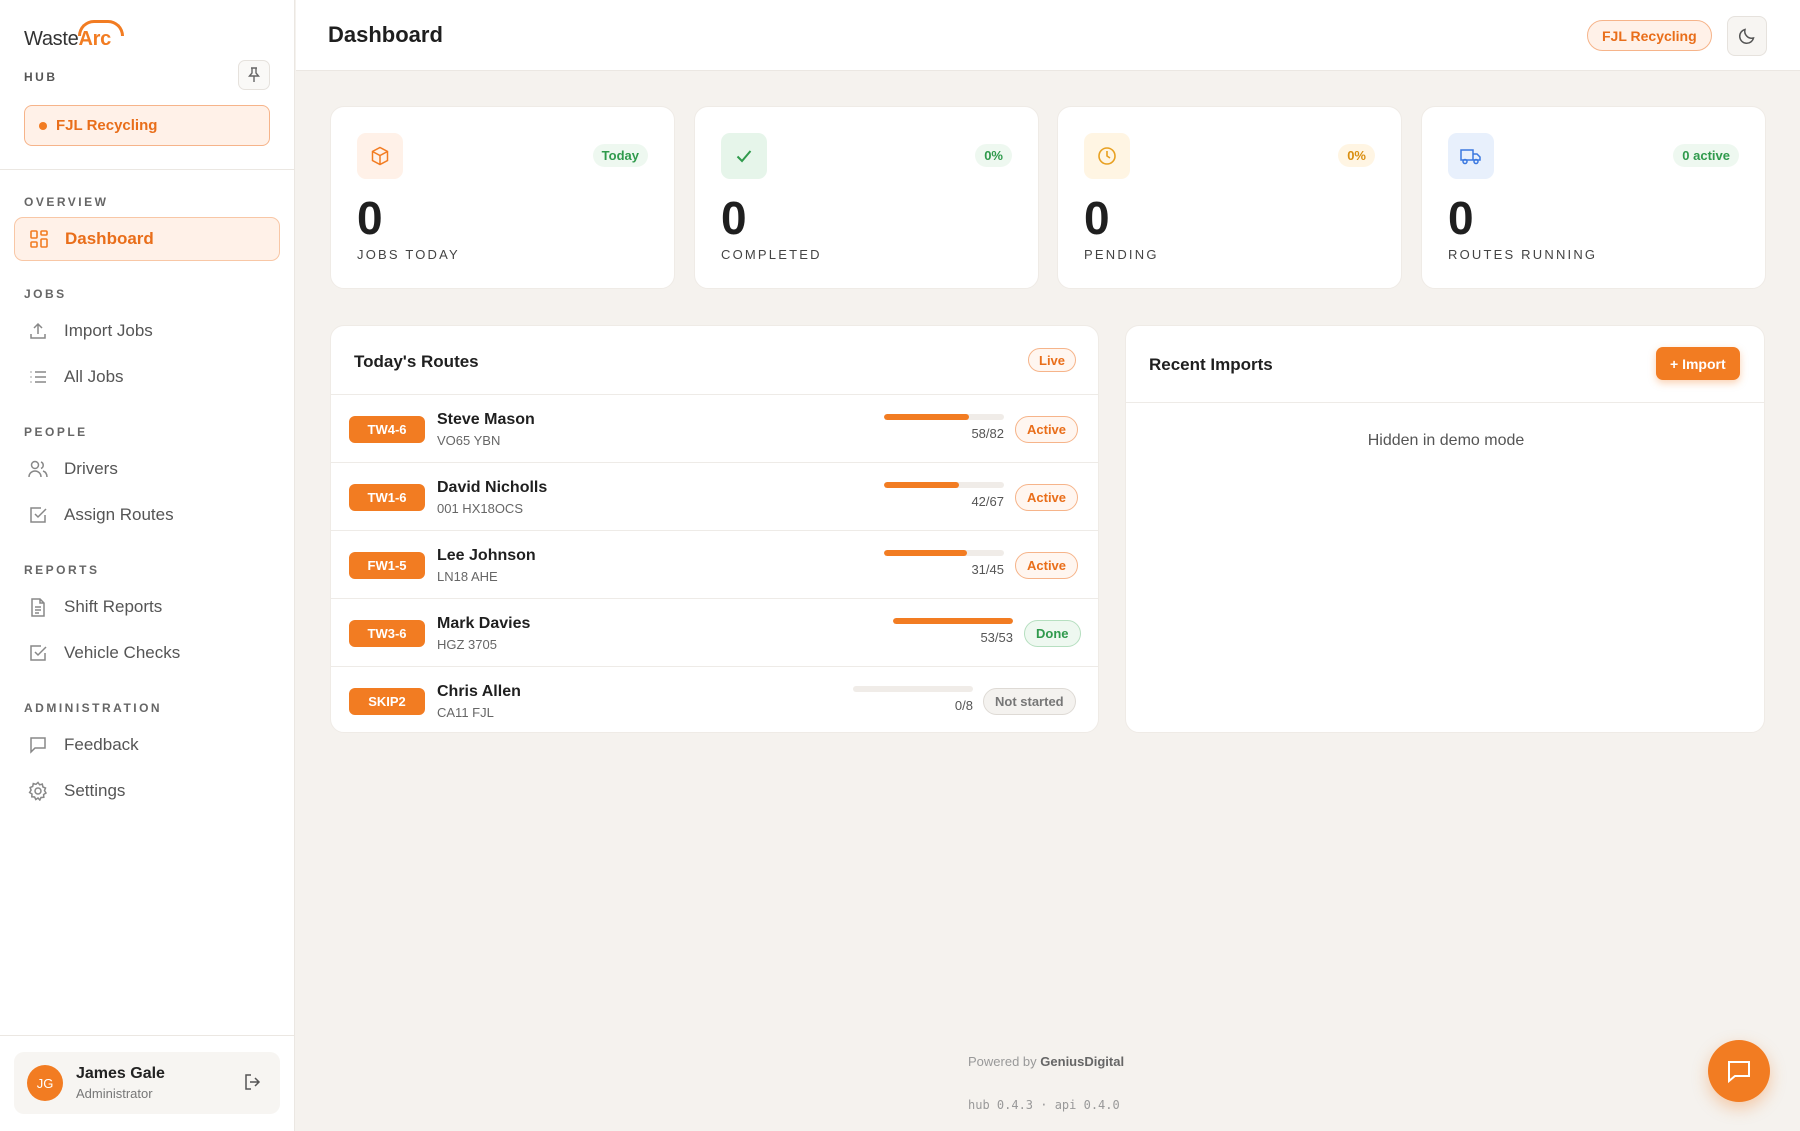 Image resolution: width=1800 pixels, height=1131 pixels. I want to click on org-selector: FJL Recycling, so click(147, 125).